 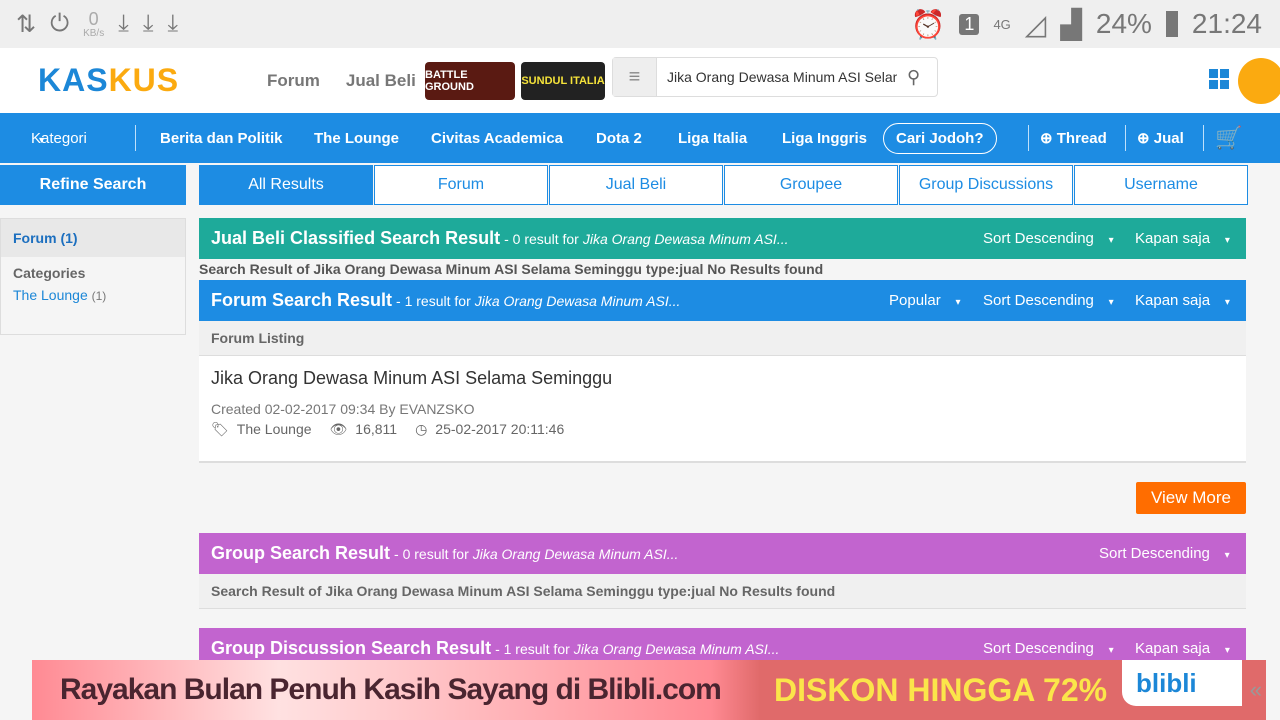 What do you see at coordinates (50, 295) in the screenshot?
I see `category-name: The Lounge` at bounding box center [50, 295].